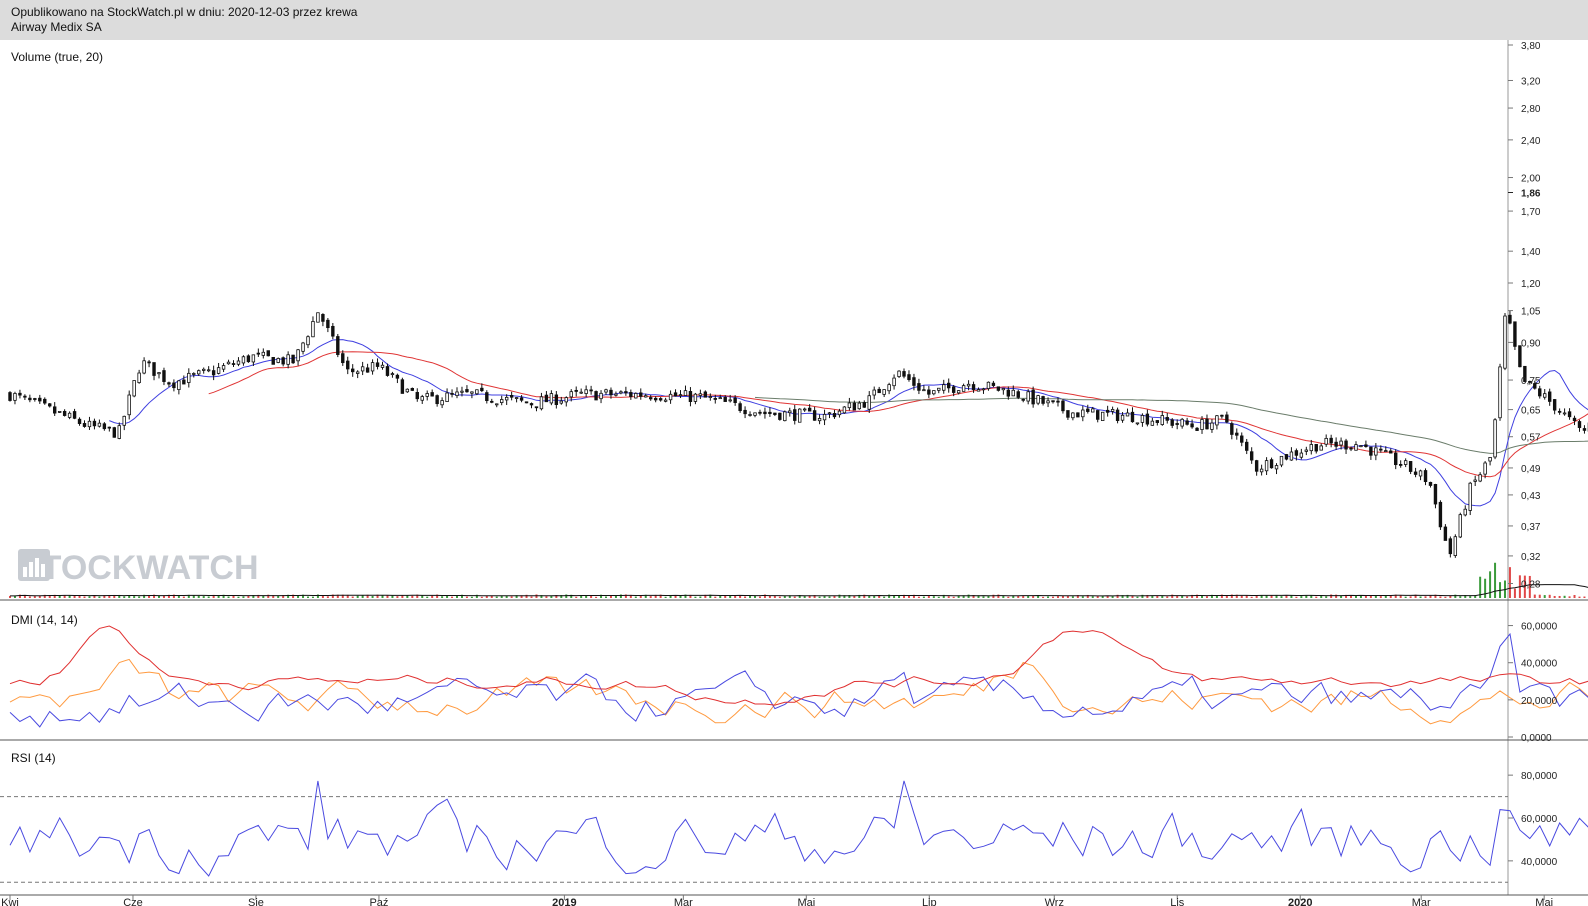 This screenshot has height=906, width=1588. What do you see at coordinates (1539, 664) in the screenshot?
I see `dmi-tick-label: 40,0000` at bounding box center [1539, 664].